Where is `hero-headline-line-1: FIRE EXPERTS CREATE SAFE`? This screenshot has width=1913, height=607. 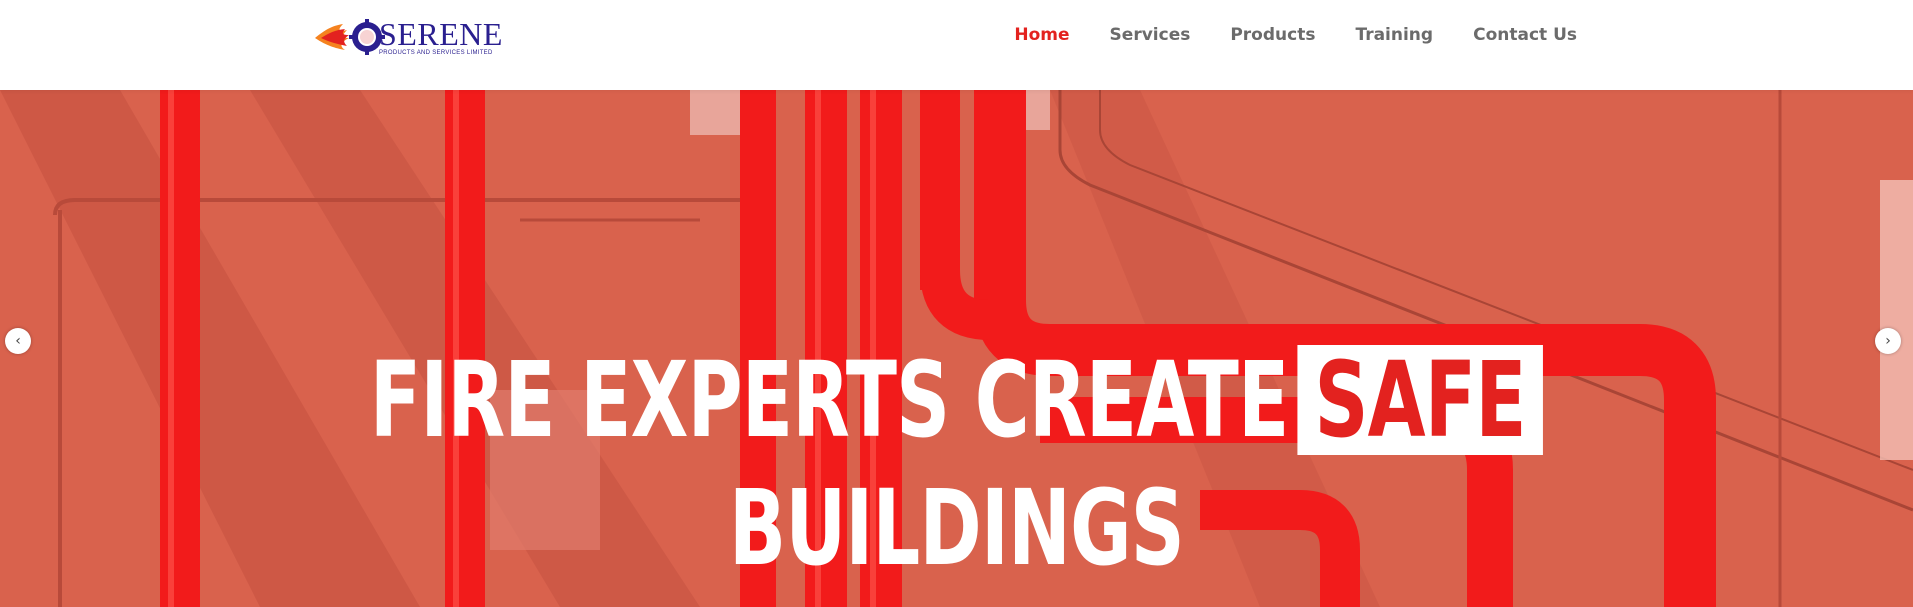
hero-headline-line-1: FIRE EXPERTS CREATE SAFE is located at coordinates (956, 400).